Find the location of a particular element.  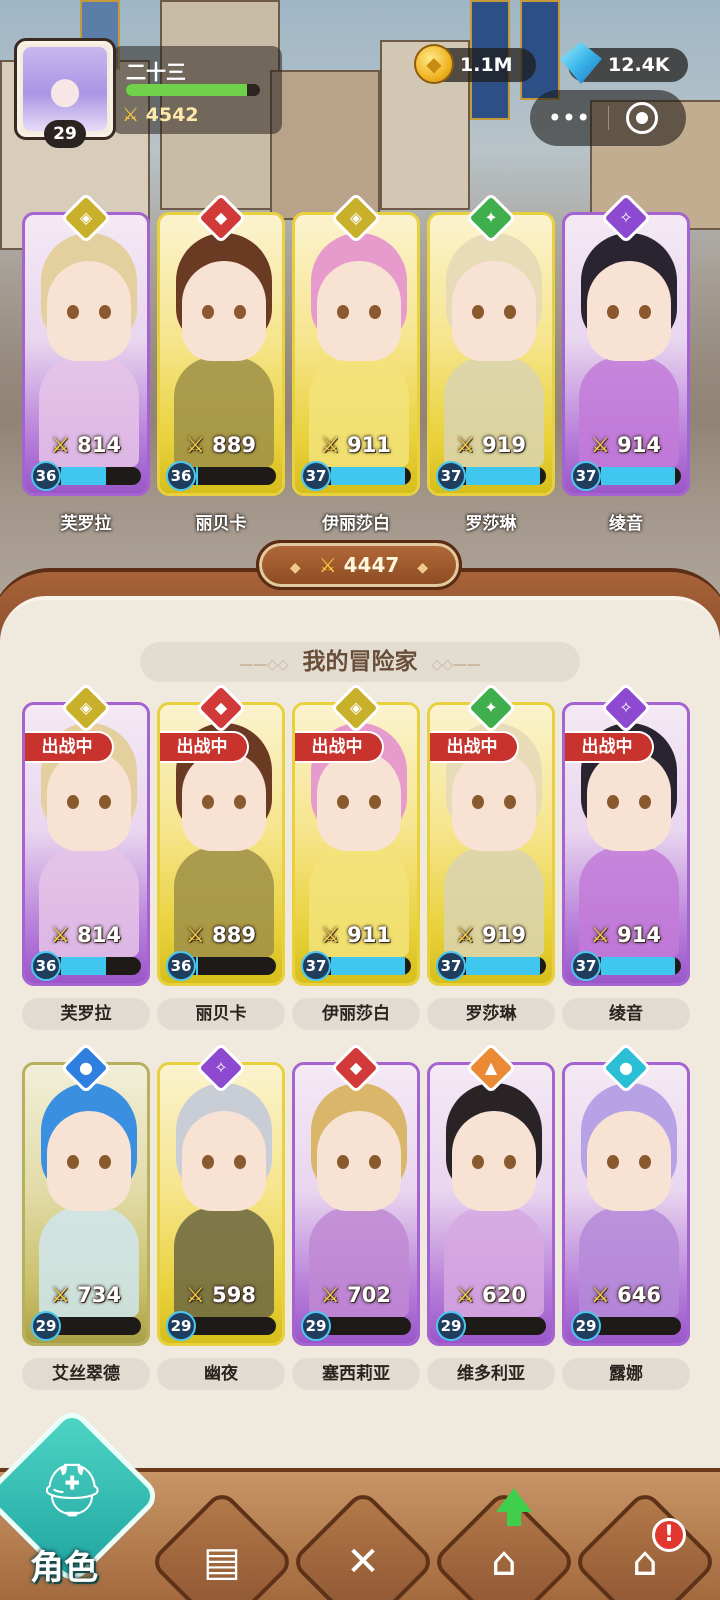

hero-card: 出战中 ⚔ 911 37 is located at coordinates (356, 844).